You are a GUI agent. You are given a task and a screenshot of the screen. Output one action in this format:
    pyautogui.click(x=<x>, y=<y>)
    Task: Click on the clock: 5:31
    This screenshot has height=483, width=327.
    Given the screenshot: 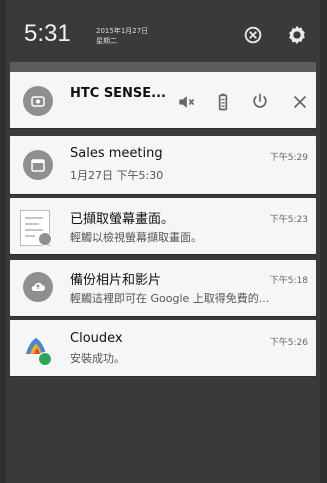 What is the action you would take?
    pyautogui.click(x=47, y=33)
    